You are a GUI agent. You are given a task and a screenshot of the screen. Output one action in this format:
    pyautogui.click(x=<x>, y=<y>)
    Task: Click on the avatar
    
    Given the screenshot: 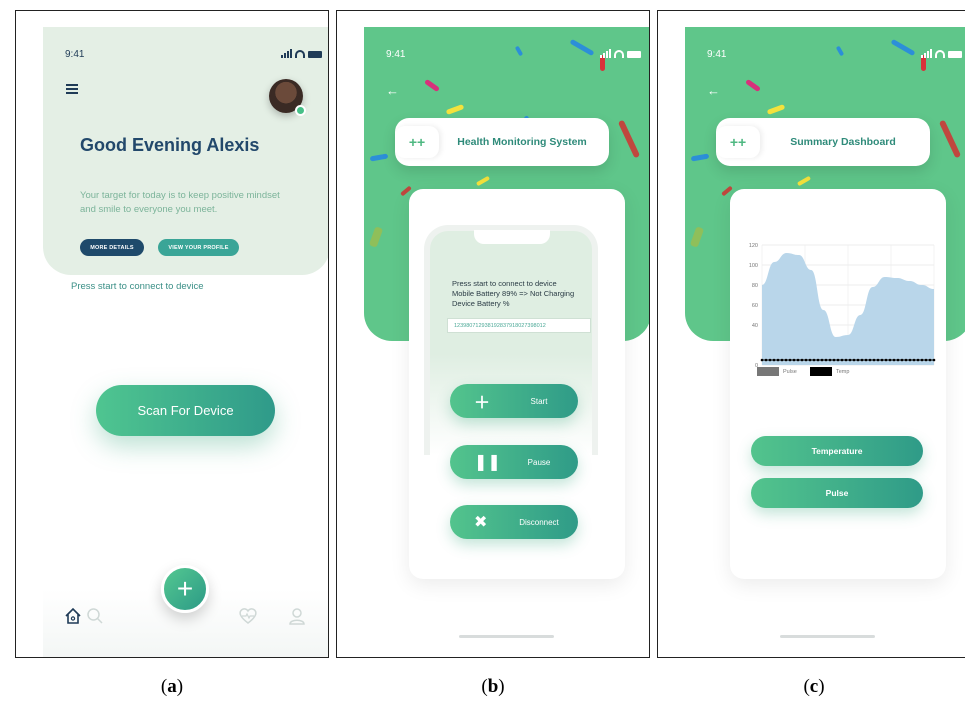 What is the action you would take?
    pyautogui.click(x=287, y=97)
    